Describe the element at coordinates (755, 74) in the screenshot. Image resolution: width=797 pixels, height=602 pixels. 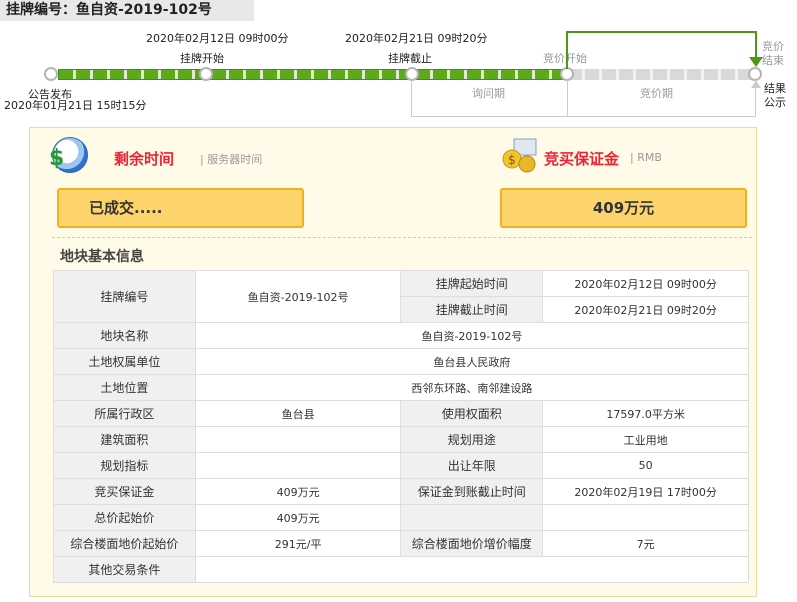
I see `bidding-end-node` at that location.